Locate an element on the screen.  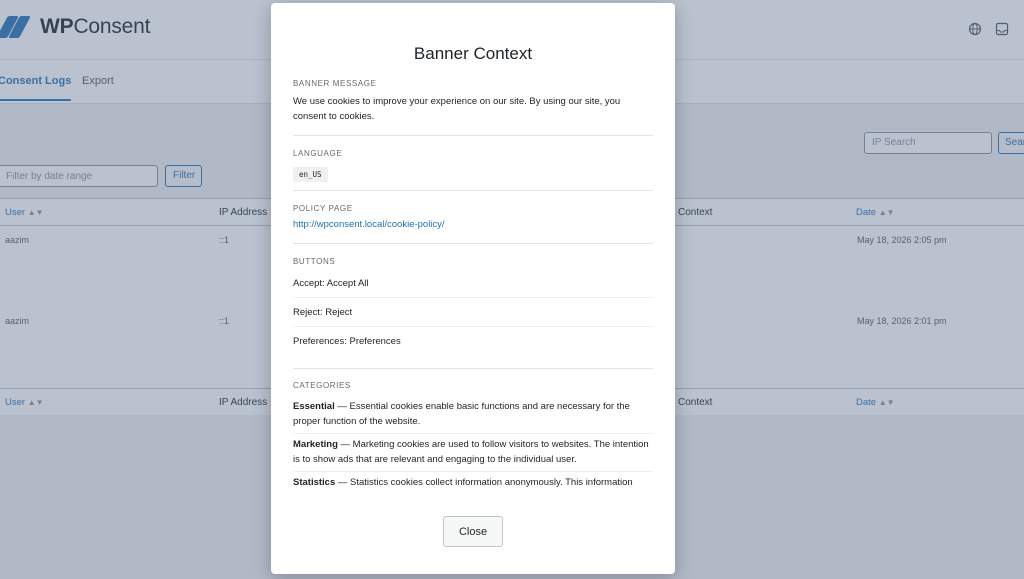
section-heading: BUTTONS is located at coordinates (314, 261).